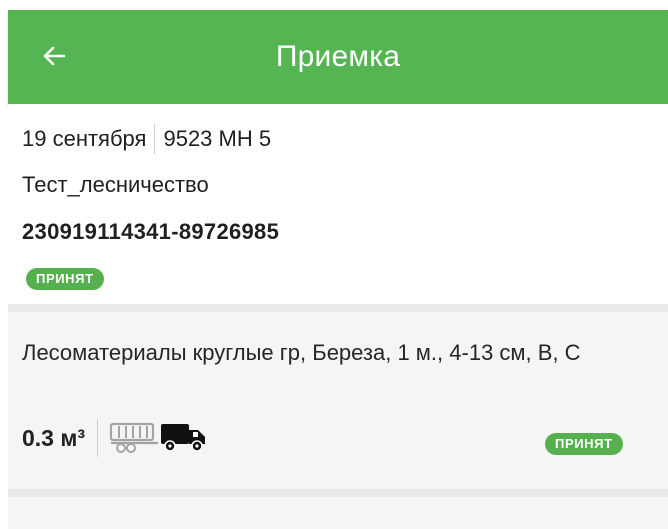  What do you see at coordinates (338, 513) in the screenshot?
I see `list-item-next` at bounding box center [338, 513].